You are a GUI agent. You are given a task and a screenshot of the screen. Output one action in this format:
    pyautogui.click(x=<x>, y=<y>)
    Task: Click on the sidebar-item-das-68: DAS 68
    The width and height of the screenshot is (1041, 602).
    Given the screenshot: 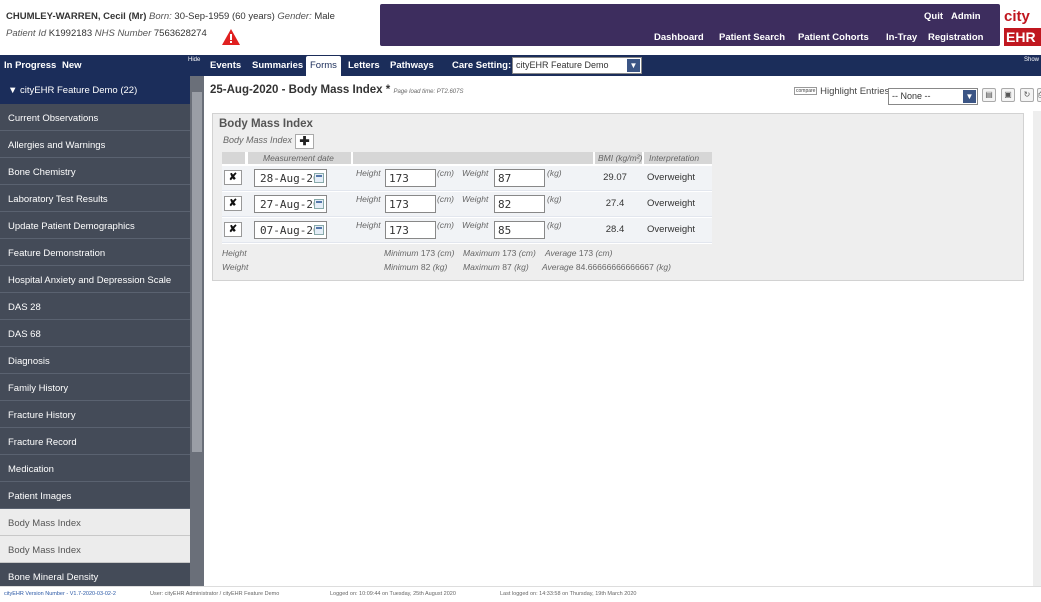 What is the action you would take?
    pyautogui.click(x=95, y=333)
    